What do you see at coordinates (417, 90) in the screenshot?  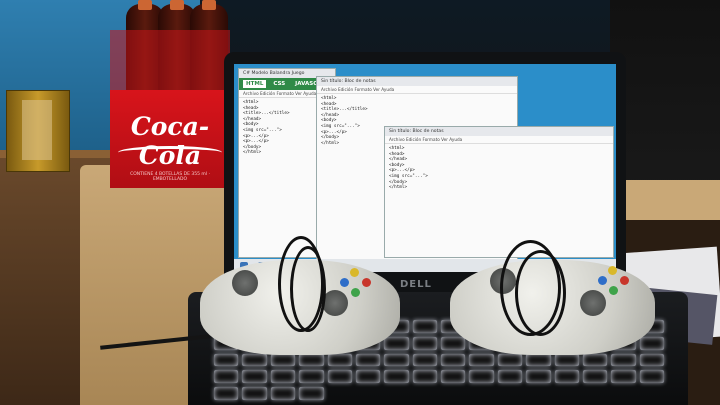 I see `notepad-center-menu: Archivo Edición Formato Ver Ayuda` at bounding box center [417, 90].